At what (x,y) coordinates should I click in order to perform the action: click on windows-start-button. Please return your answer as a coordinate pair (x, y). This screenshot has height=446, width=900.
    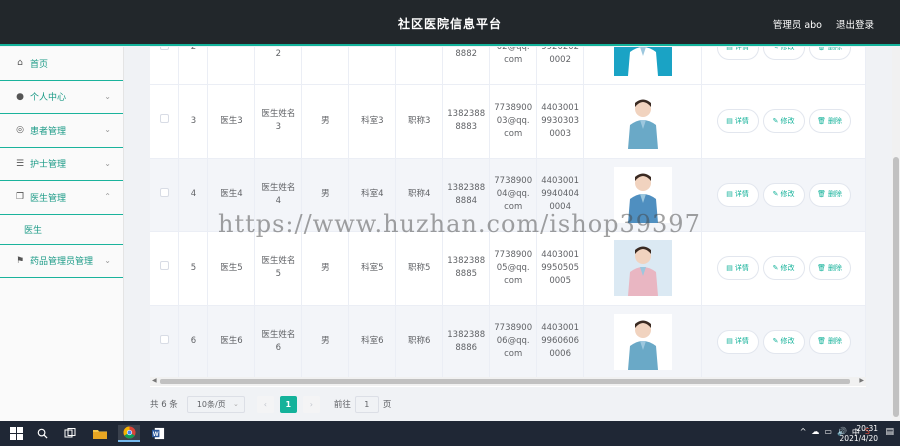
    Looking at the image, I should click on (16, 433).